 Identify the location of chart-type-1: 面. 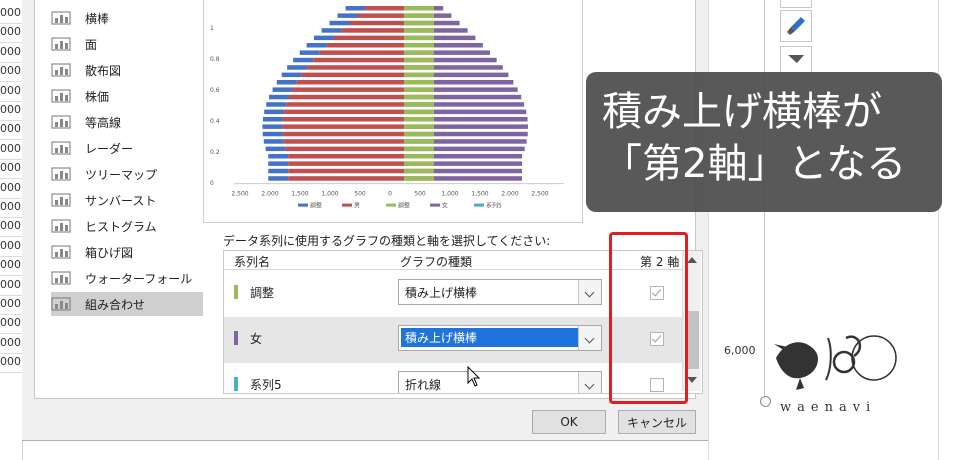
(127, 44).